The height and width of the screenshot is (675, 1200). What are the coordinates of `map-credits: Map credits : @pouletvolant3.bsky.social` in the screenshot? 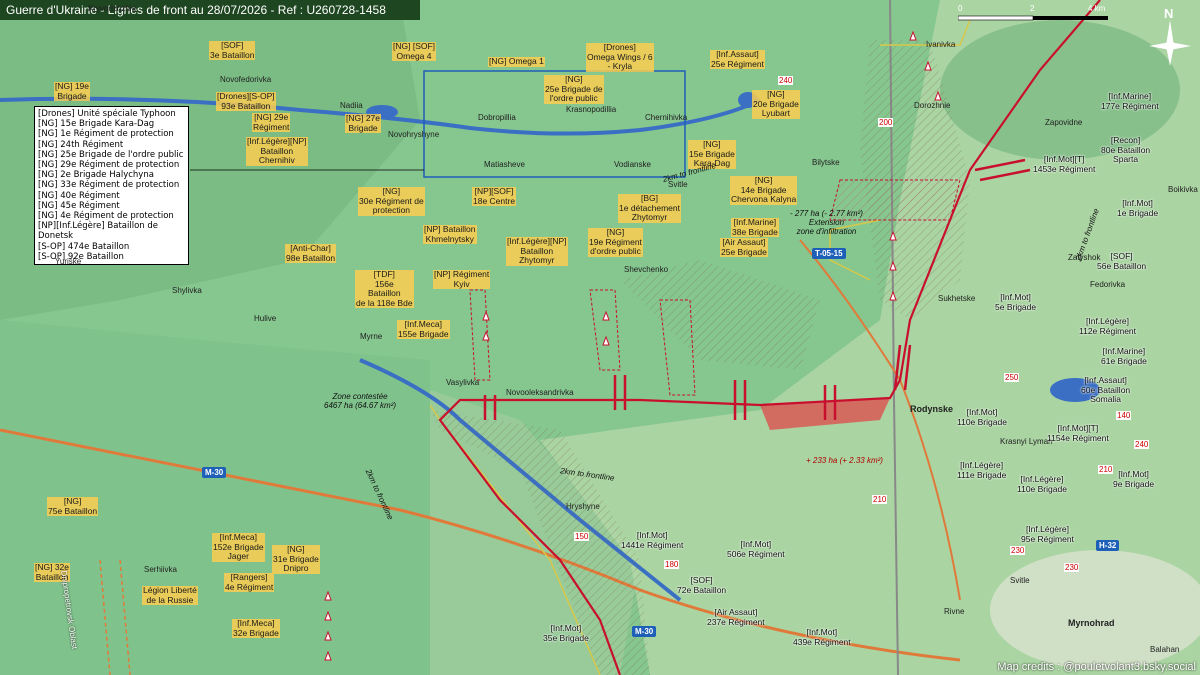 It's located at (1096, 667).